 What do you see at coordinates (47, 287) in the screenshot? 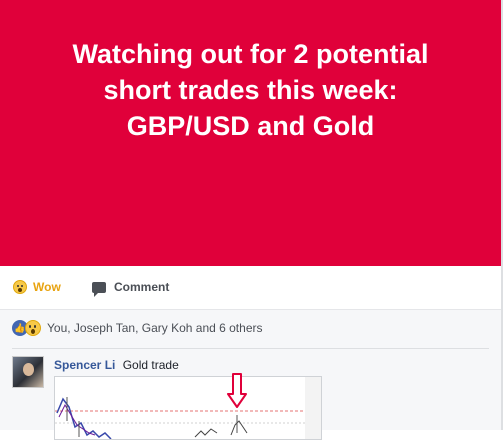
I see `wow-label: Wow` at bounding box center [47, 287].